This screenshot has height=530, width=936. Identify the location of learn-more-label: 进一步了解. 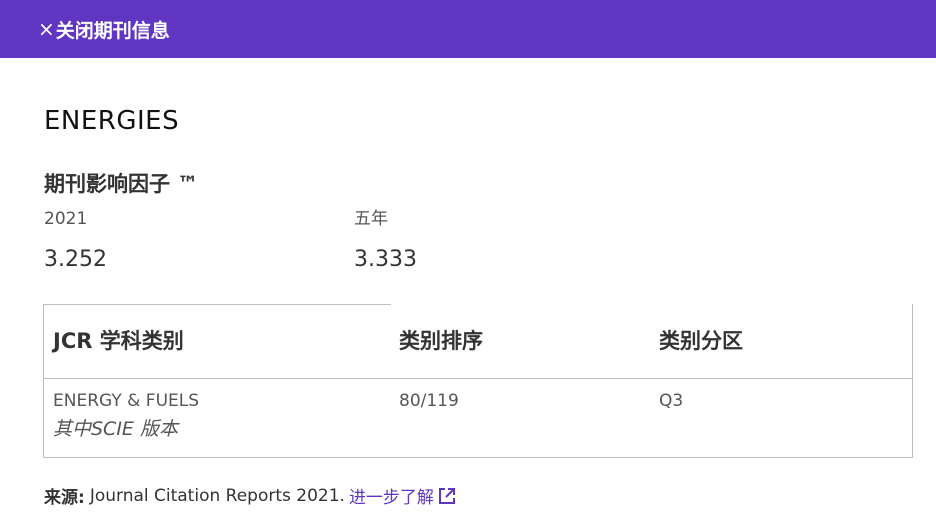
(391, 498).